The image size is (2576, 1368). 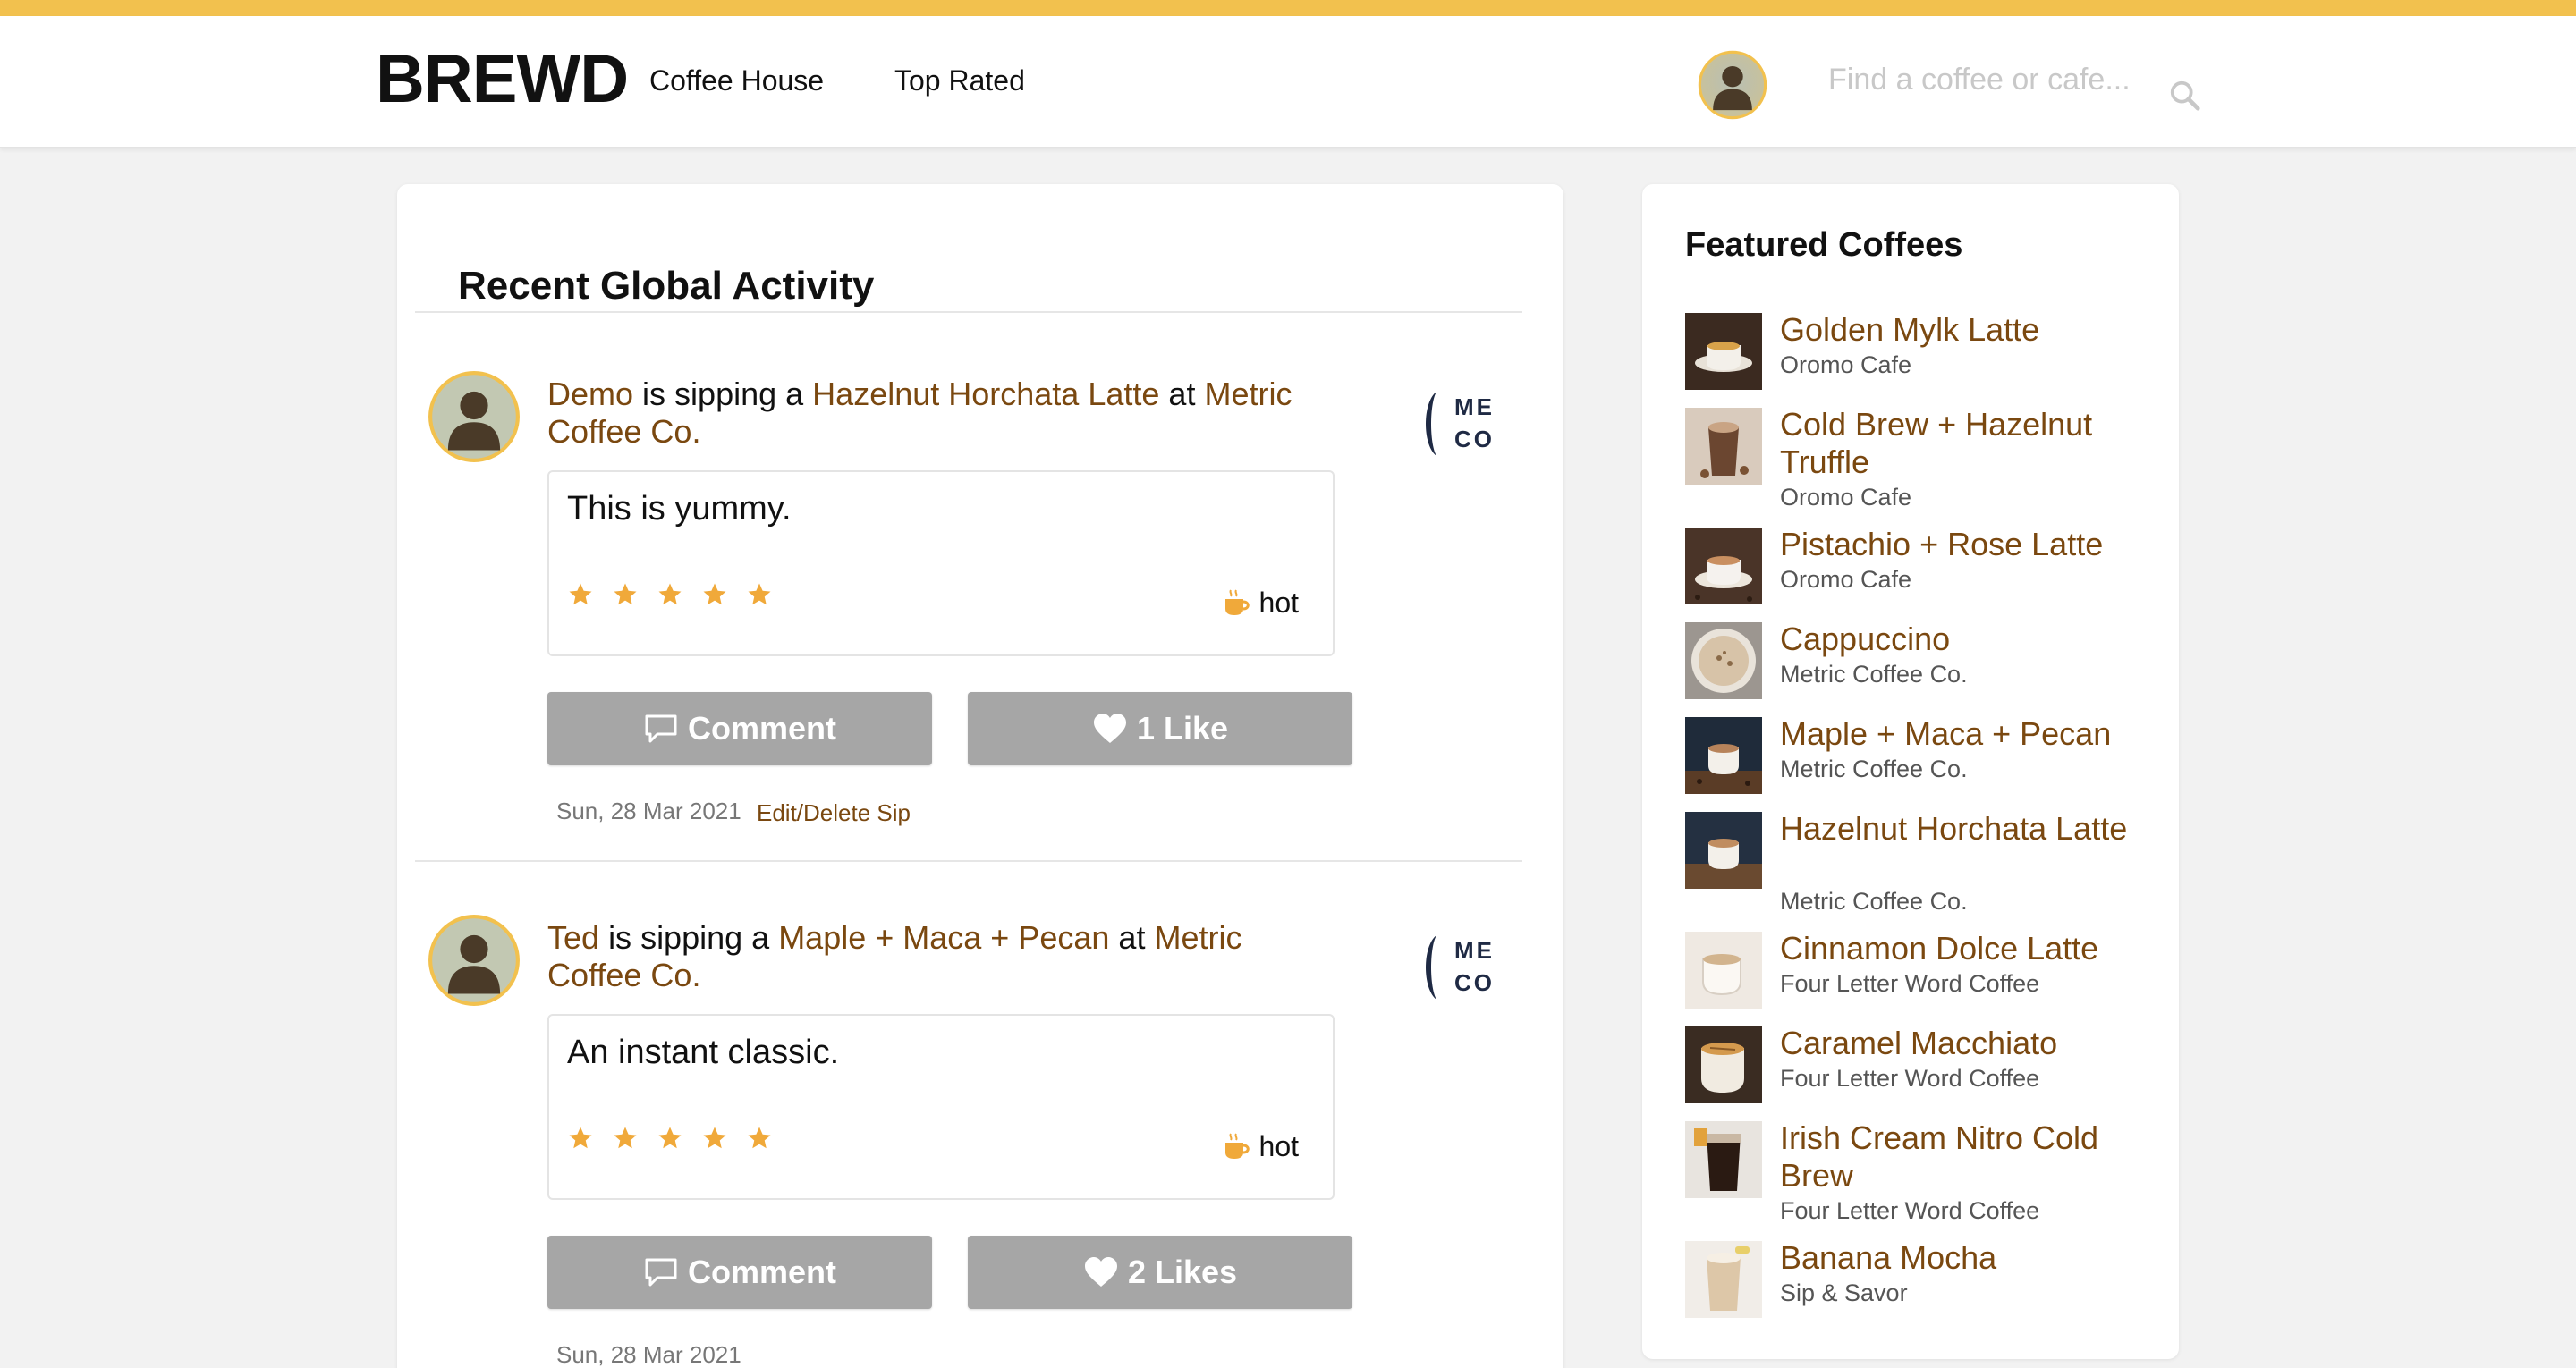 I want to click on coffee-cafe: Sip & Savor, so click(x=1844, y=1292).